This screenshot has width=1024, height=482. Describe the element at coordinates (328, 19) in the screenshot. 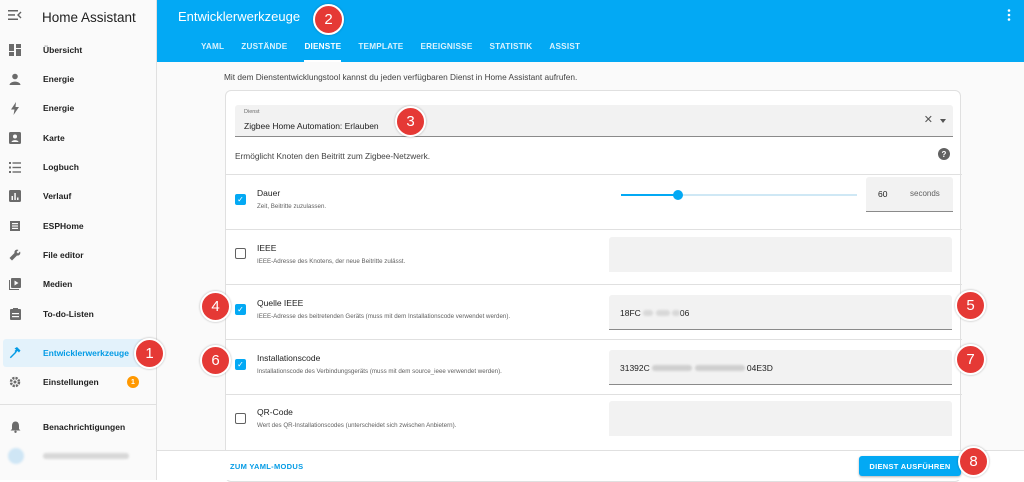

I see `annotation-marker-2: 2` at that location.